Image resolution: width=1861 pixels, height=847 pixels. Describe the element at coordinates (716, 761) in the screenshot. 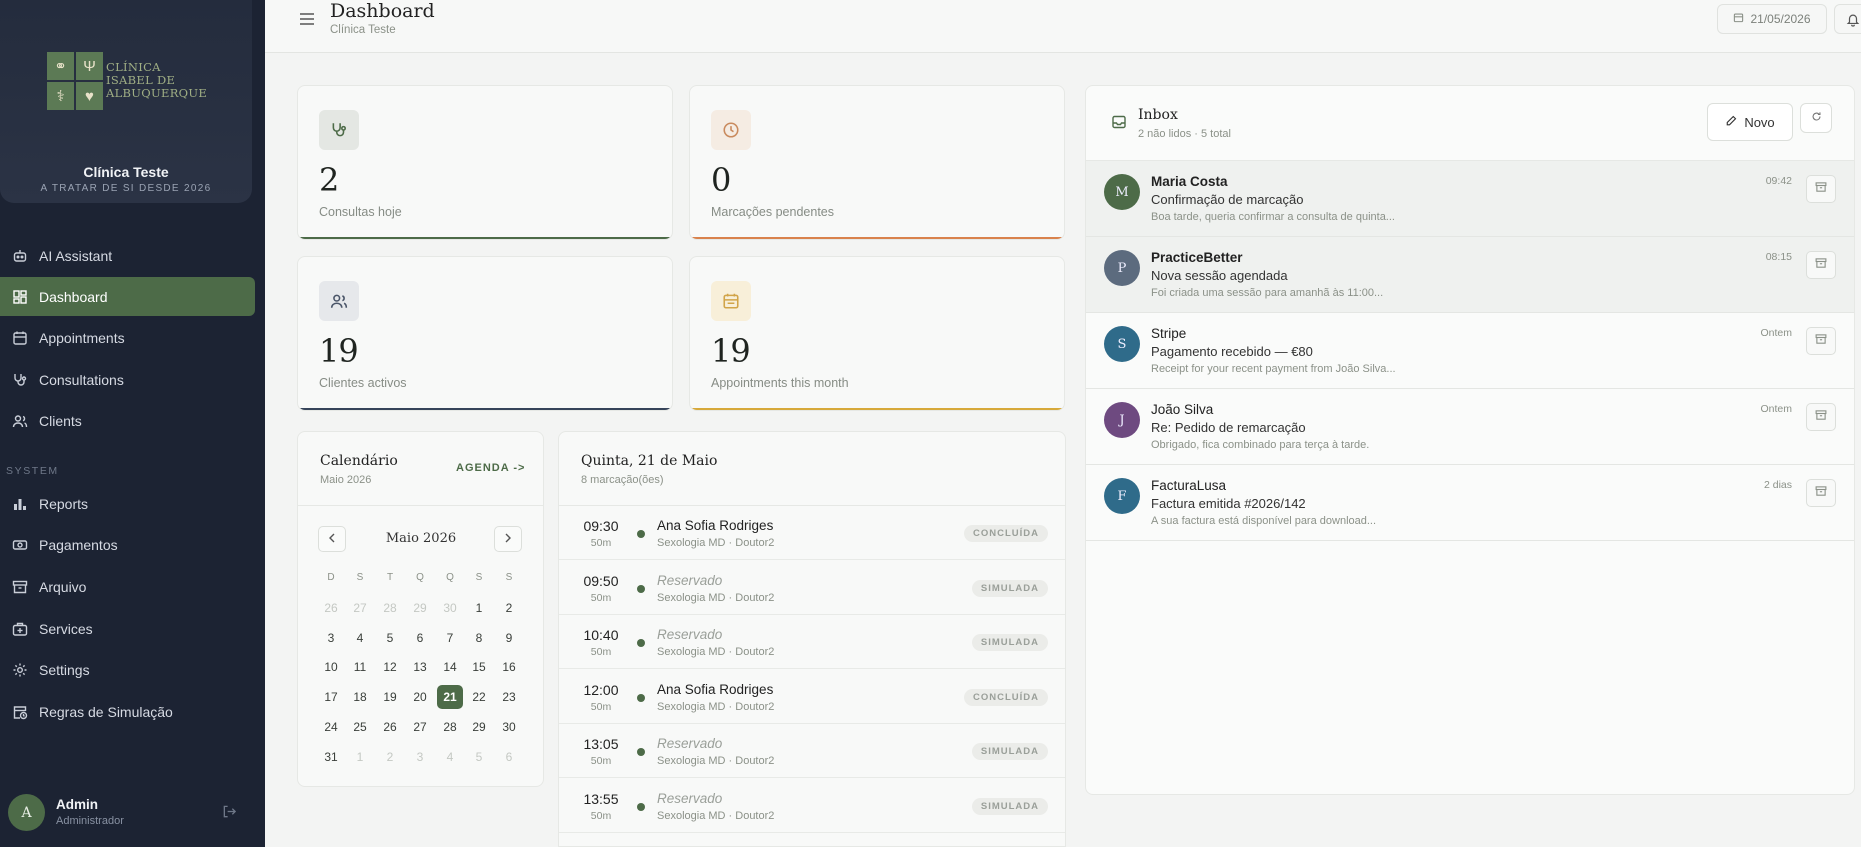

I see `appointment-service: Sexologia MD · Doutor2` at that location.